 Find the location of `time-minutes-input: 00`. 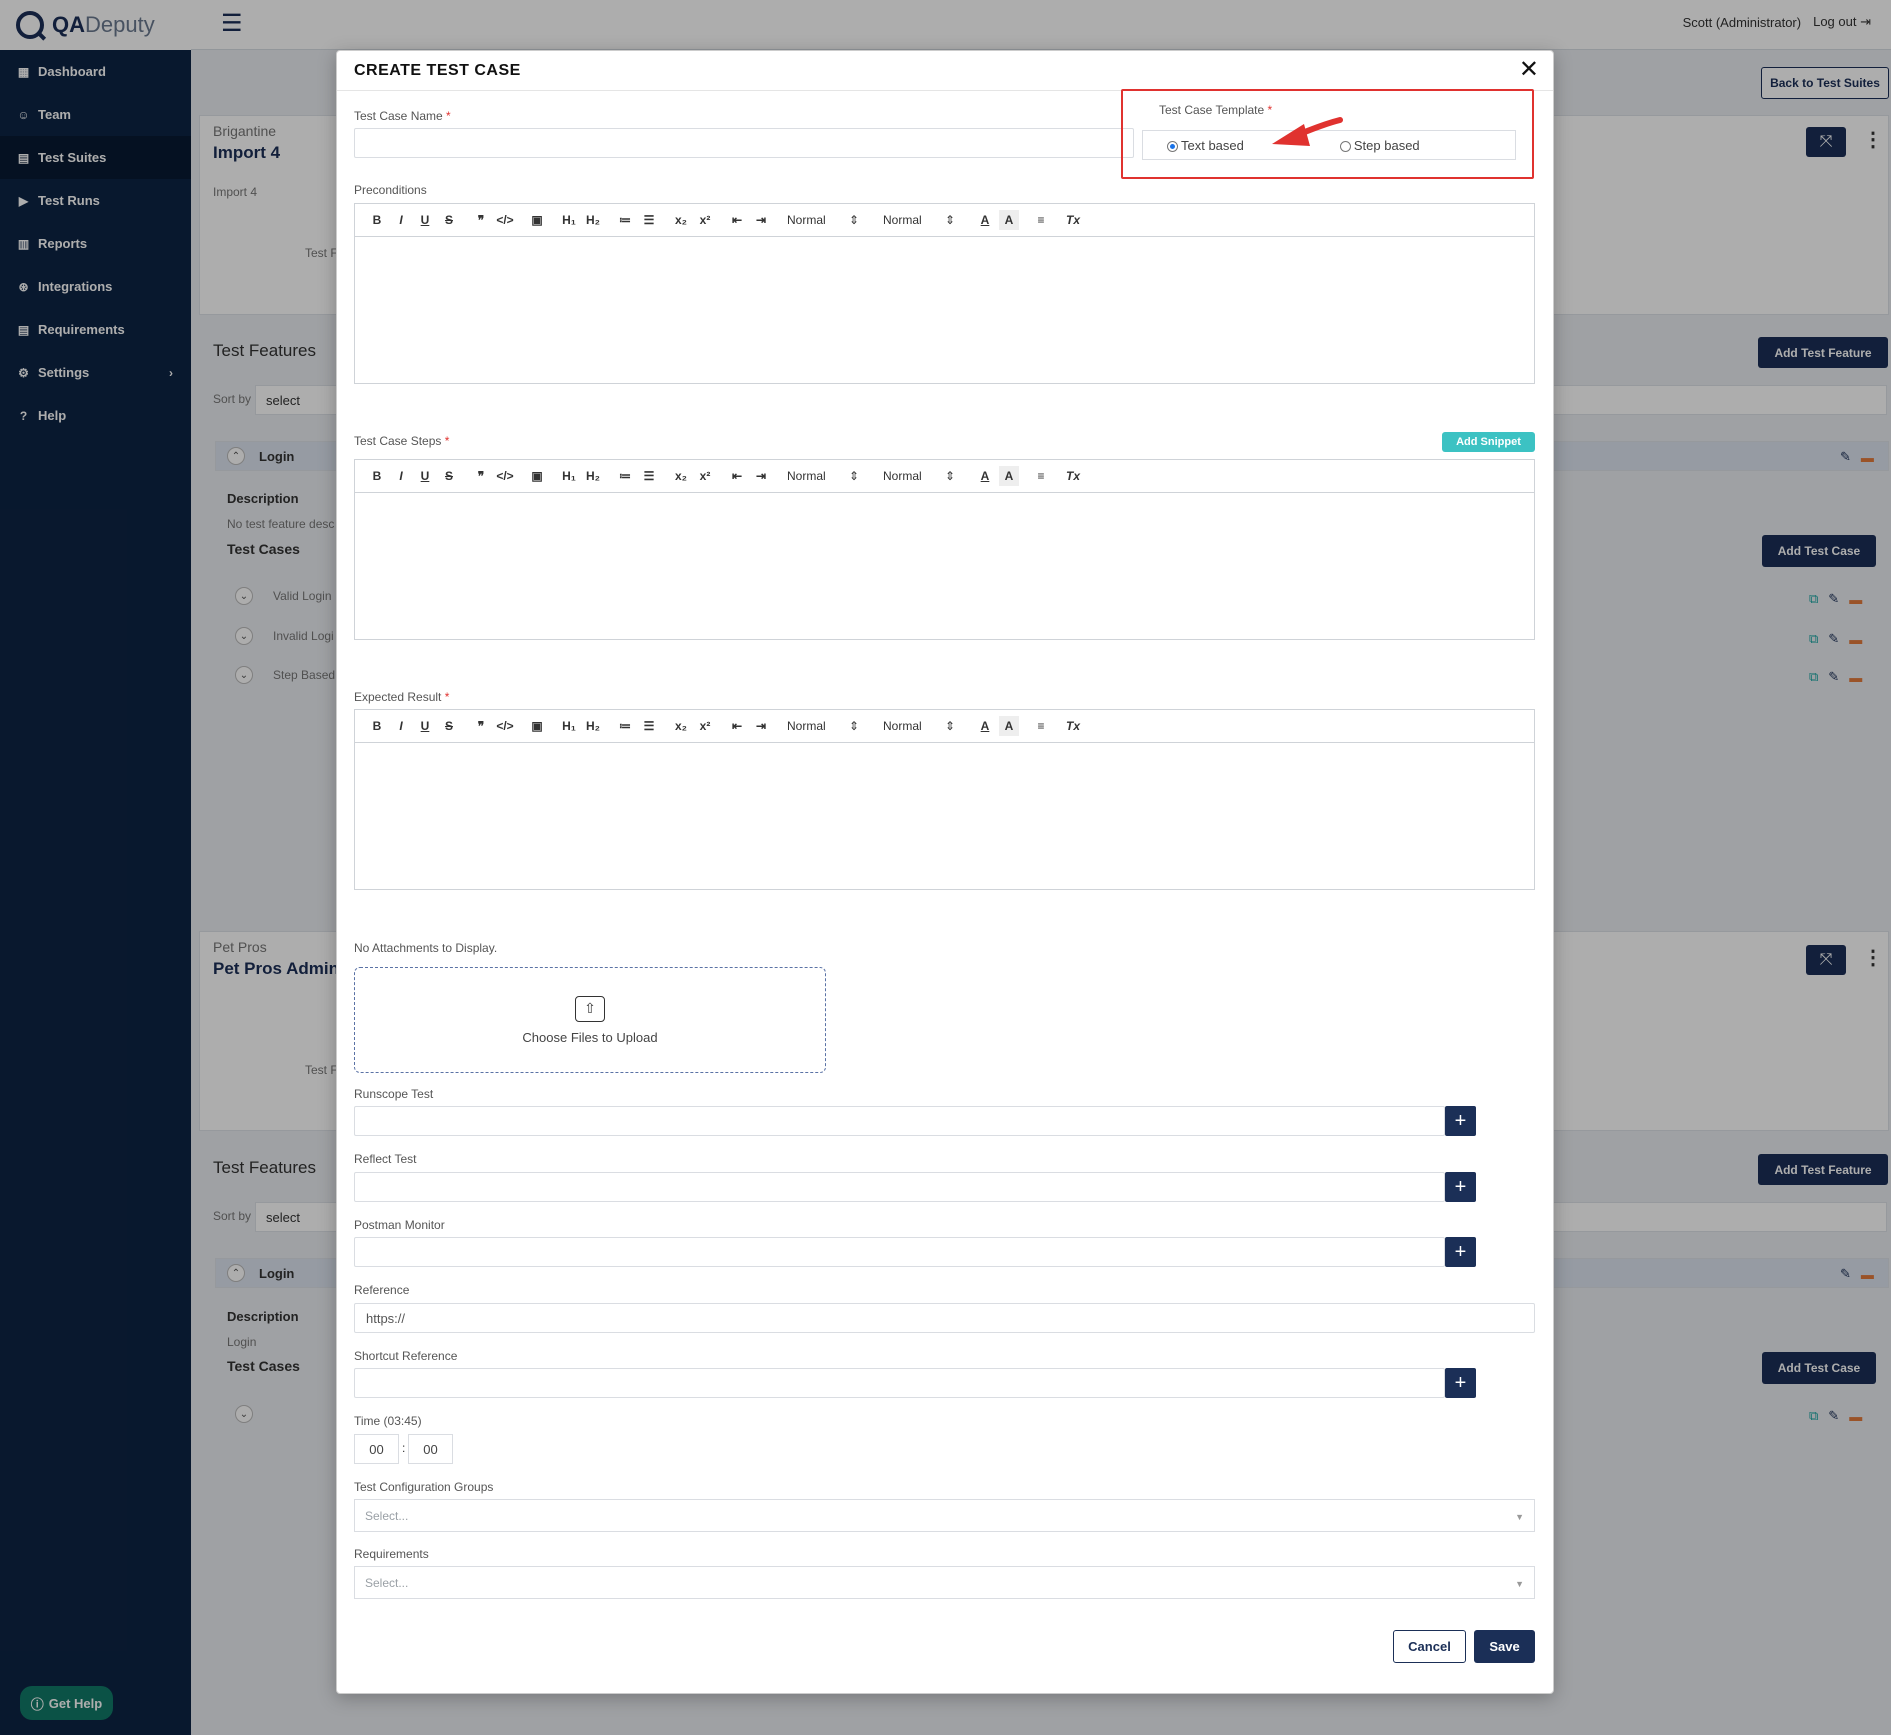

time-minutes-input: 00 is located at coordinates (430, 1449).